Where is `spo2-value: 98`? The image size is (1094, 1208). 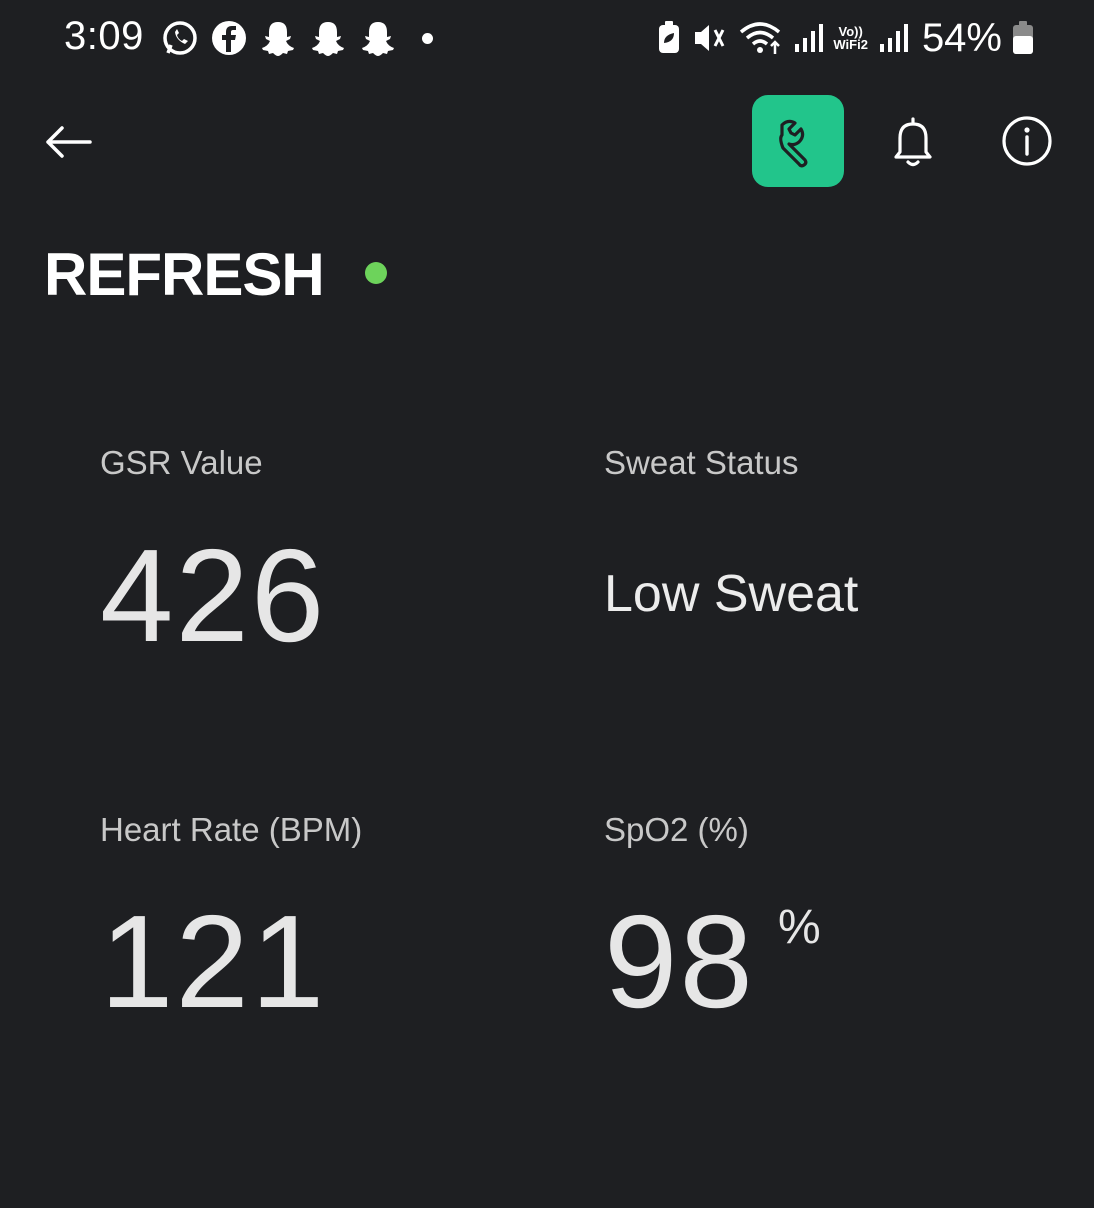
spo2-value: 98 is located at coordinates (679, 961).